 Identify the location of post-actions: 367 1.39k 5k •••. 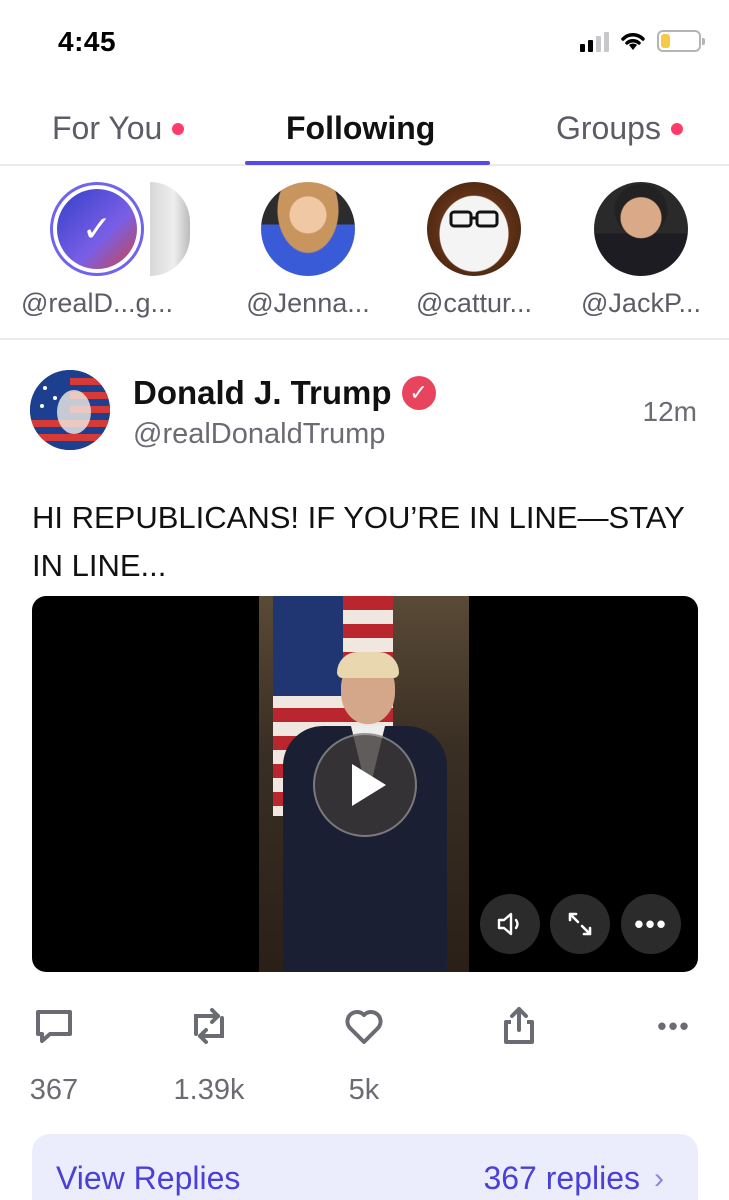
(364, 1055).